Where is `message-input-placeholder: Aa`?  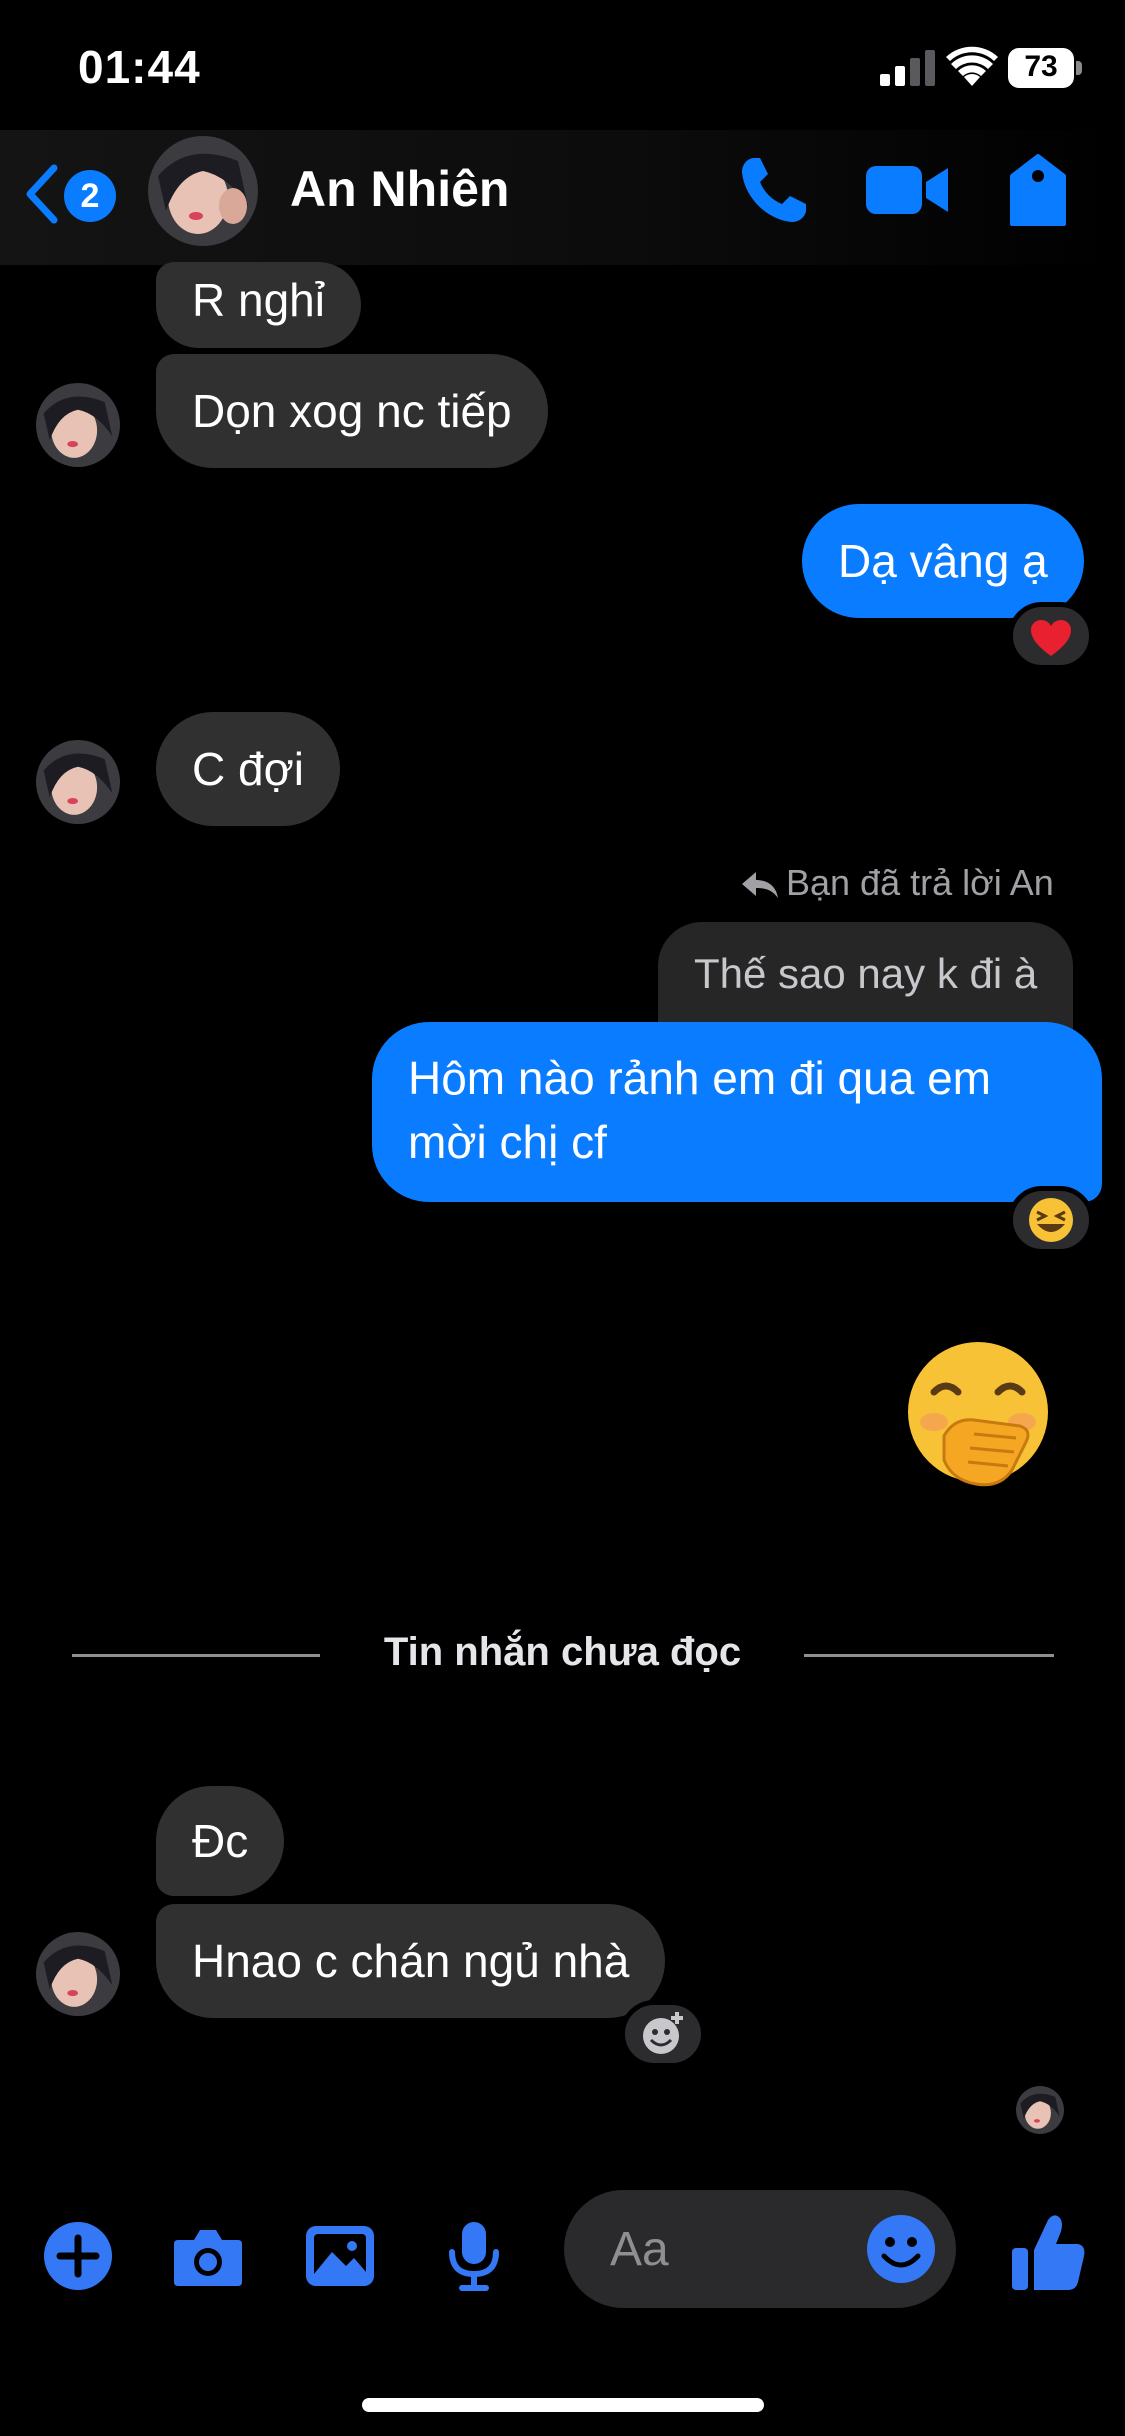
message-input-placeholder: Aa is located at coordinates (639, 2249).